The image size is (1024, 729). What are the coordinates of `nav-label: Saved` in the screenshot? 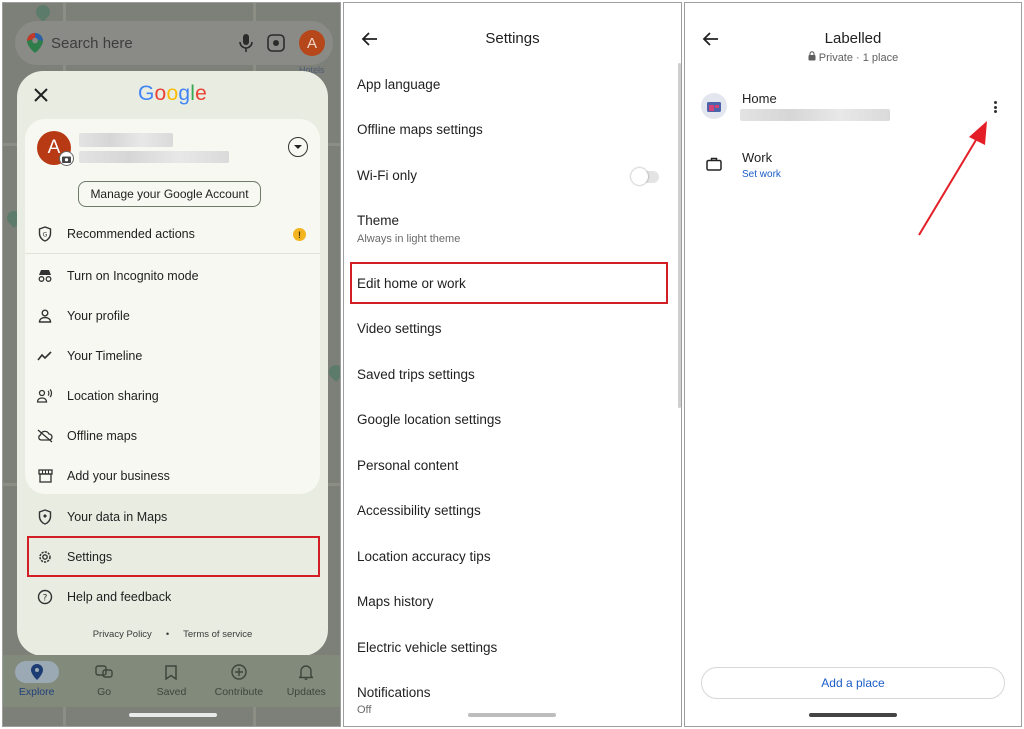 It's located at (171, 692).